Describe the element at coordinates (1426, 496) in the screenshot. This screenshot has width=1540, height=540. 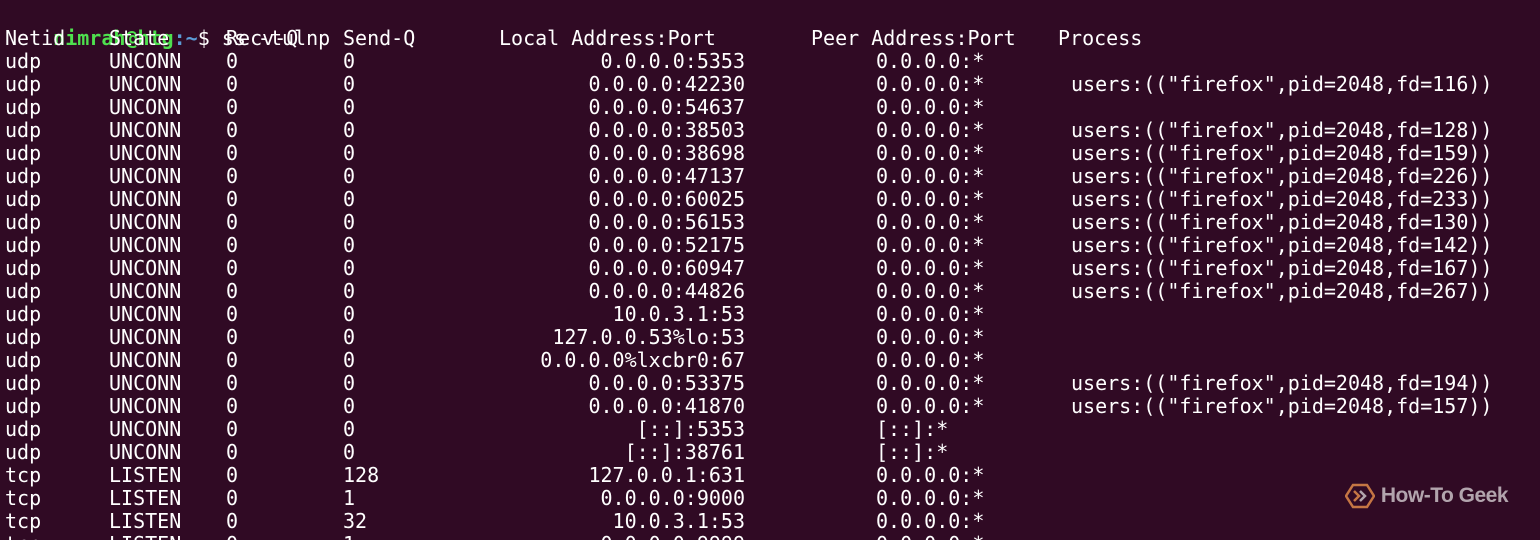
I see `watermark: How-To Geek` at that location.